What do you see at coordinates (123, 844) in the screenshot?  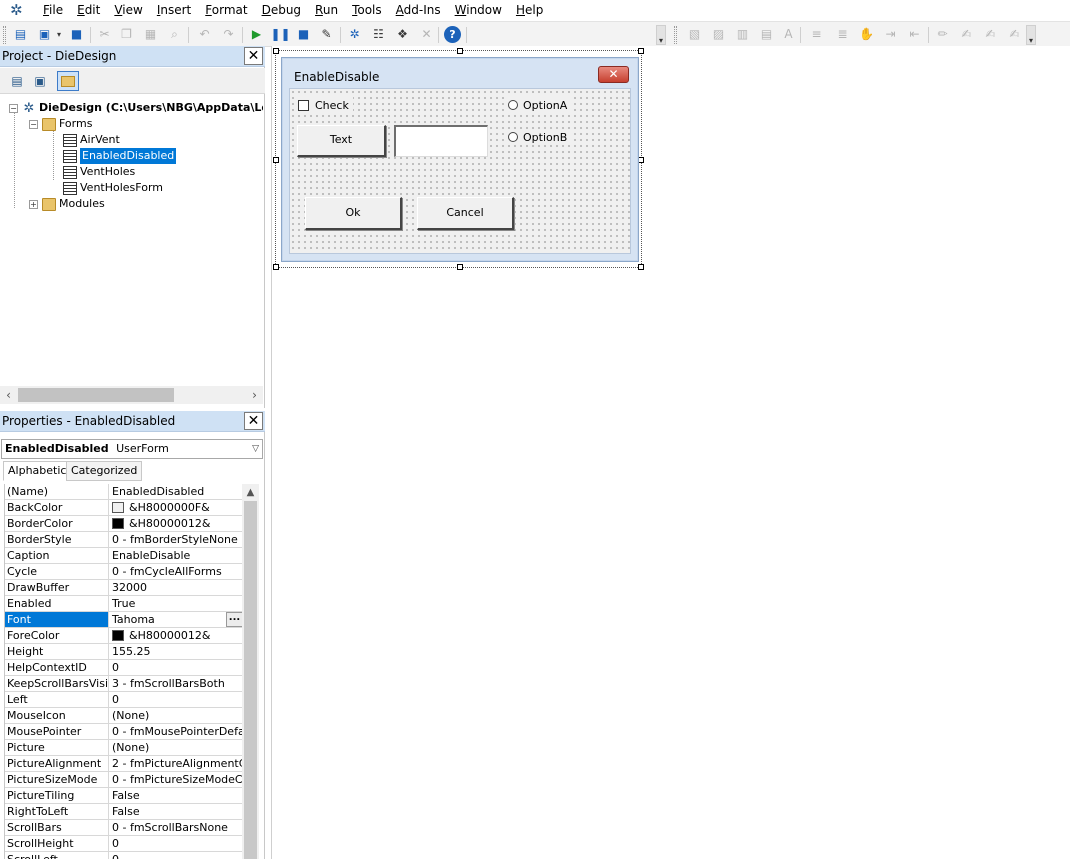 I see `property-row: ScrollHeight 0` at bounding box center [123, 844].